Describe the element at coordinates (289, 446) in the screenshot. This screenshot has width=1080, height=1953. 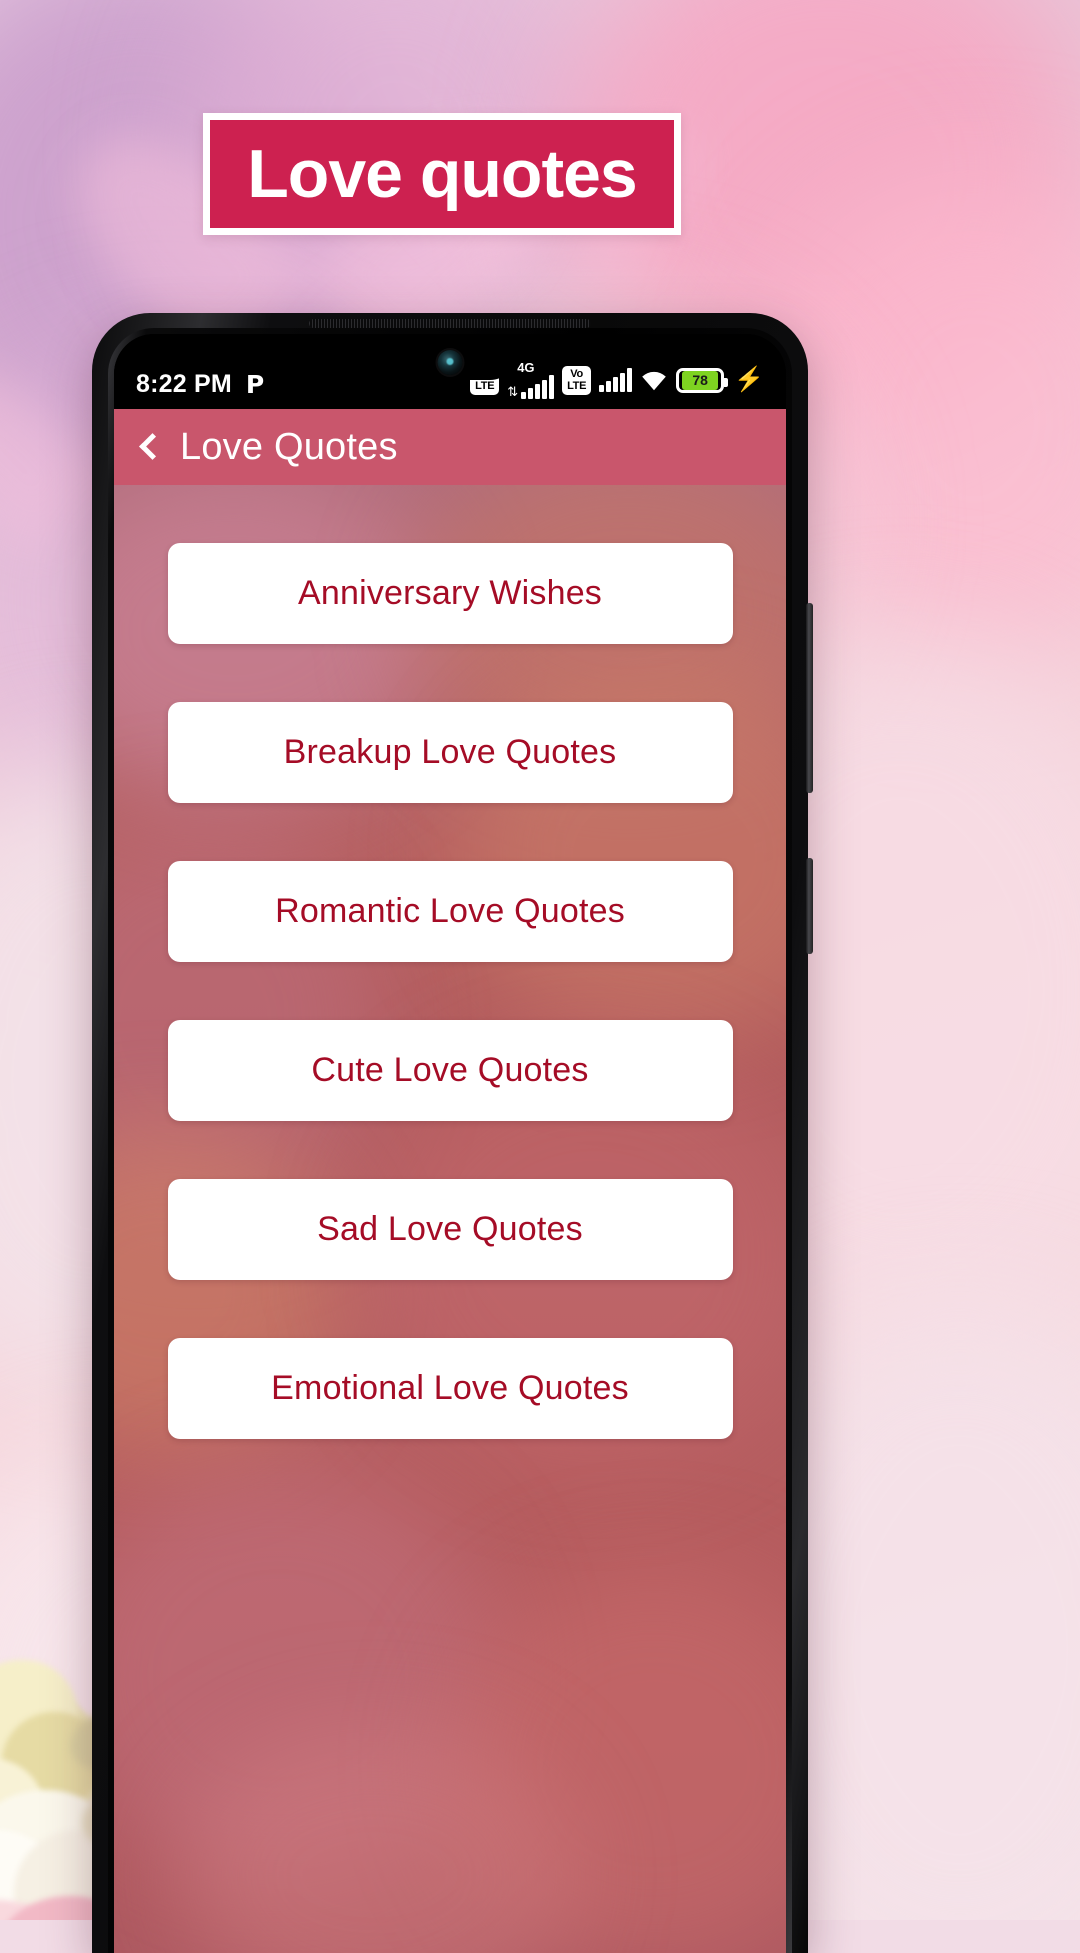
I see `app-bar-title: Love Quotes` at that location.